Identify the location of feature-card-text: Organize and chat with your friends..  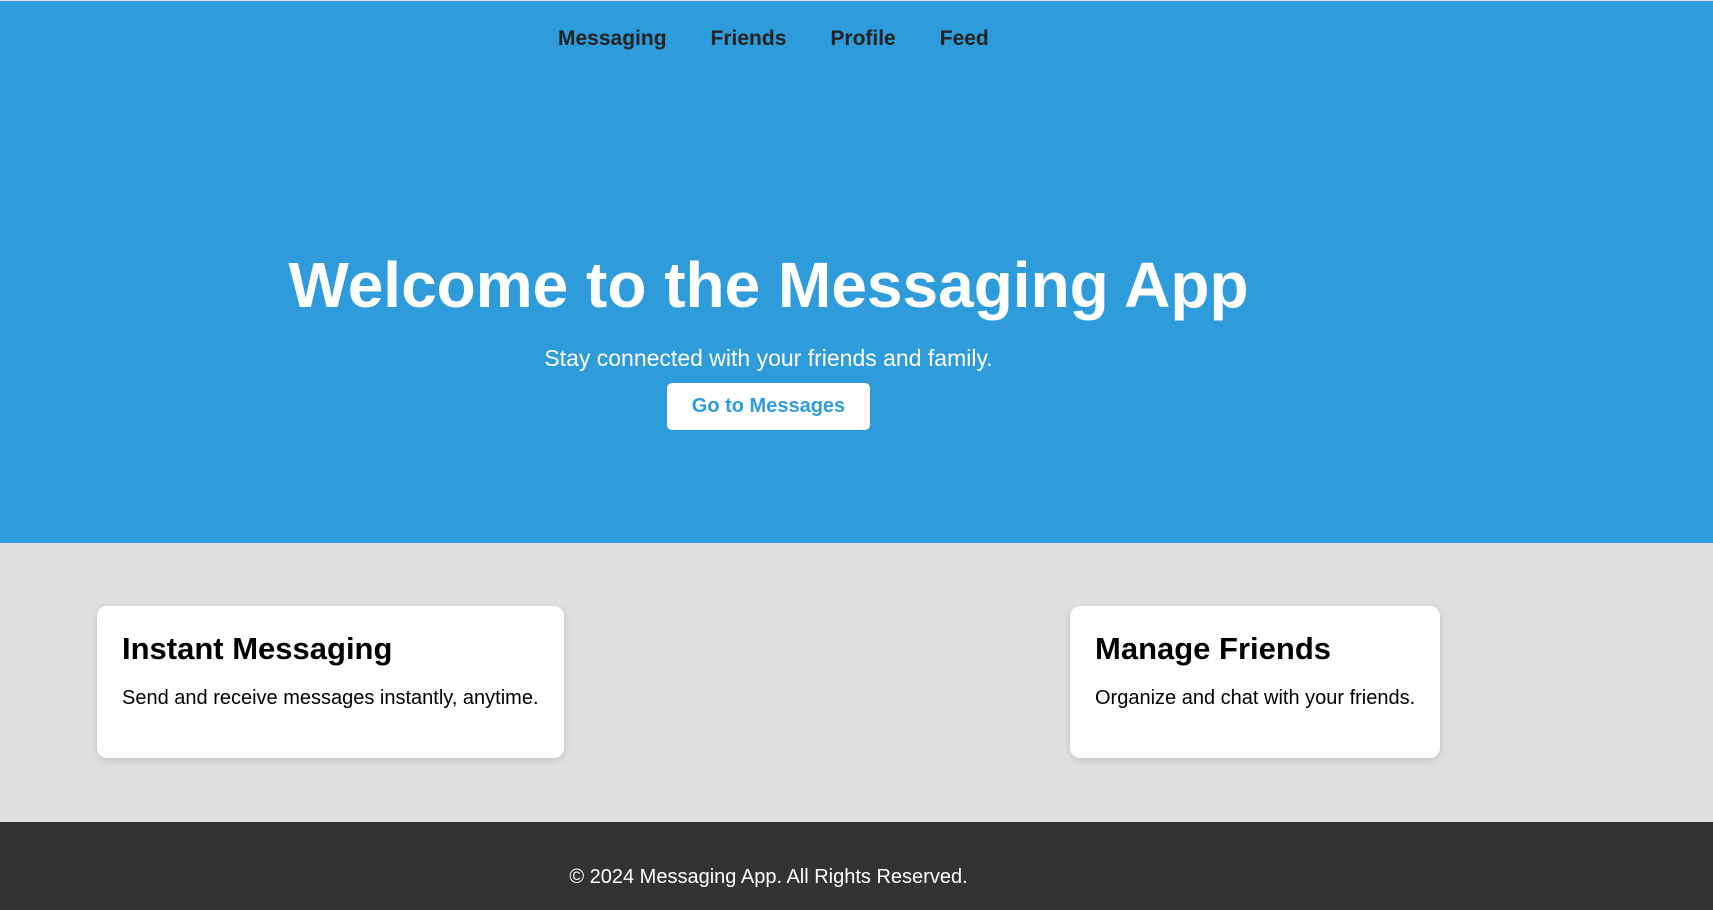
(1255, 698).